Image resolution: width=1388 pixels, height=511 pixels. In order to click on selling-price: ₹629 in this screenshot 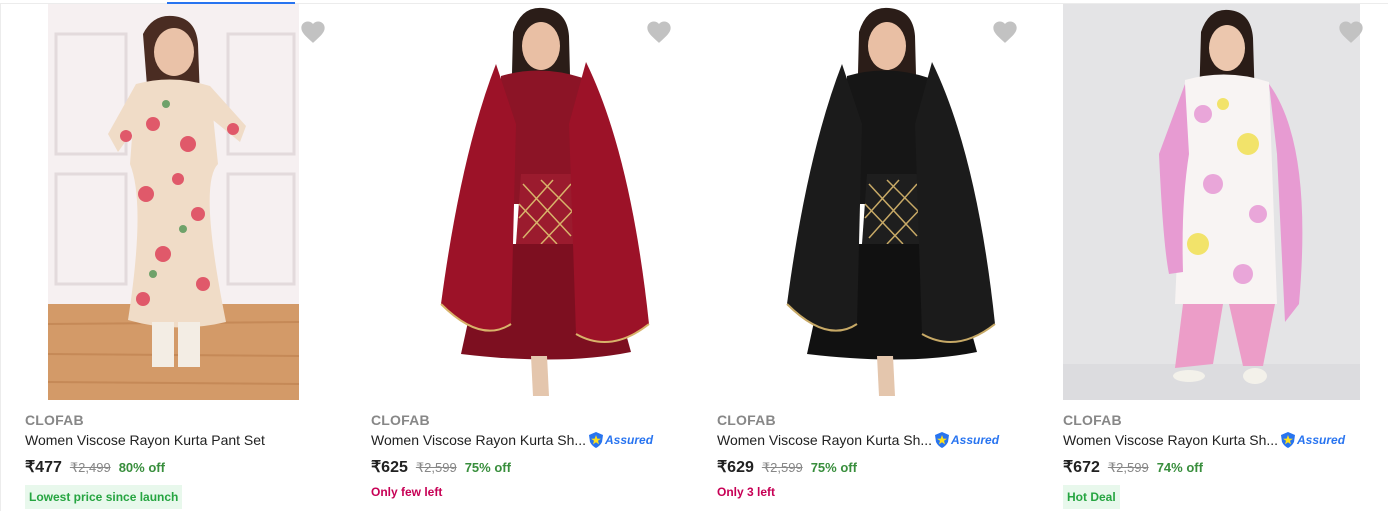, I will do `click(735, 467)`.